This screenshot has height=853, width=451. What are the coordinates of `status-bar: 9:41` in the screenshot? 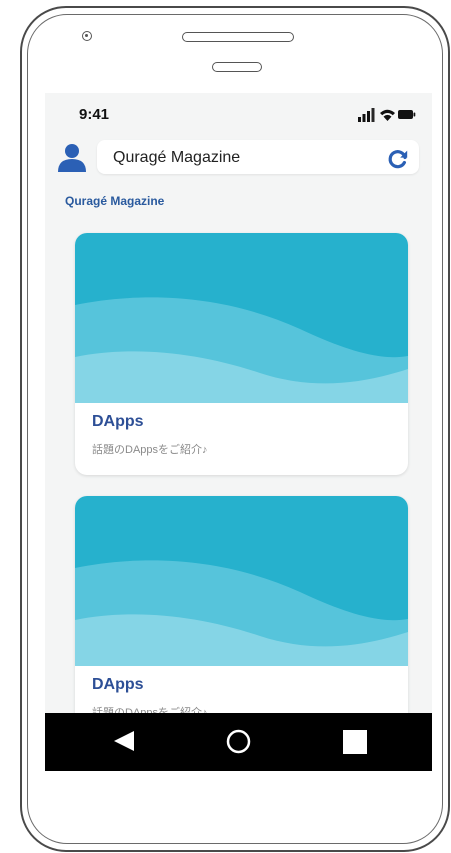 It's located at (238, 114).